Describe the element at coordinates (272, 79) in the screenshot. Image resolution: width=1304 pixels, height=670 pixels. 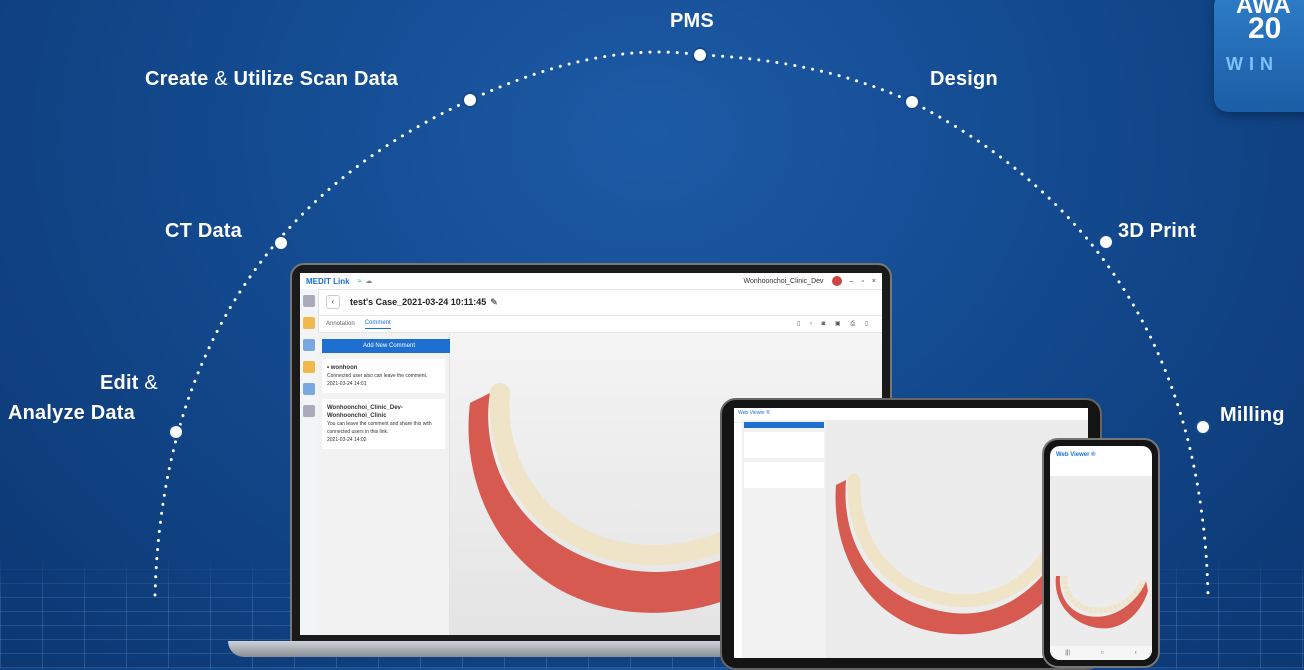
I see `label-create-scan: Create & Utilize Scan Data` at that location.